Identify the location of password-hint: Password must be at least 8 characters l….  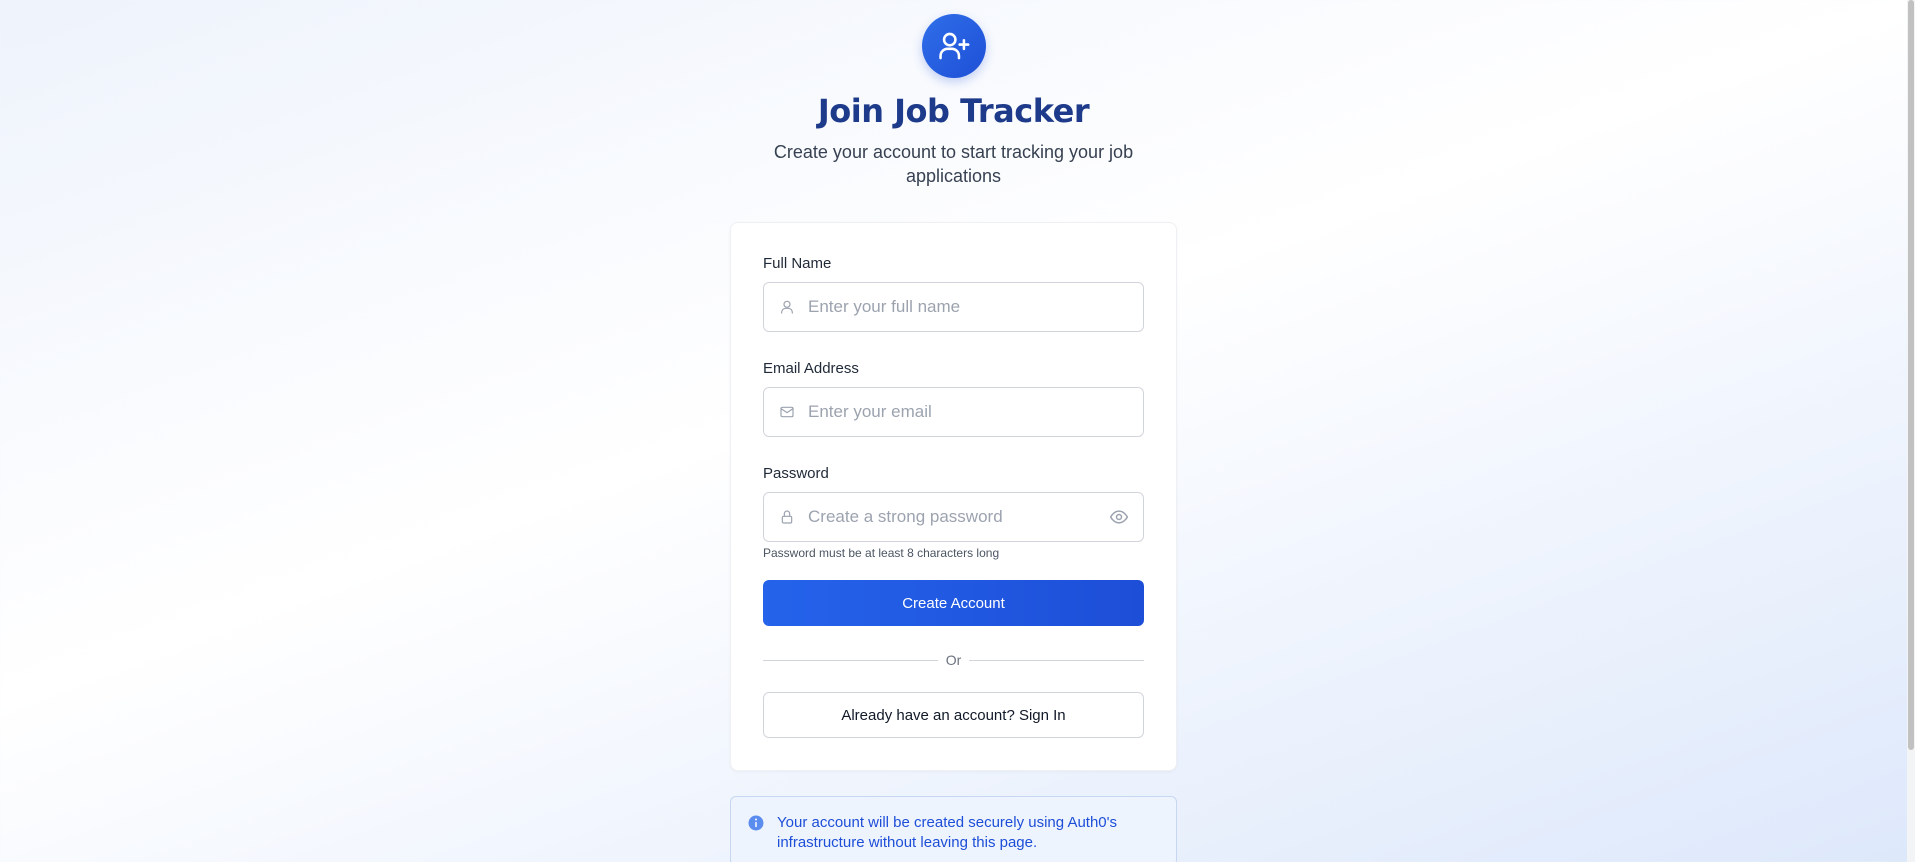
(881, 553).